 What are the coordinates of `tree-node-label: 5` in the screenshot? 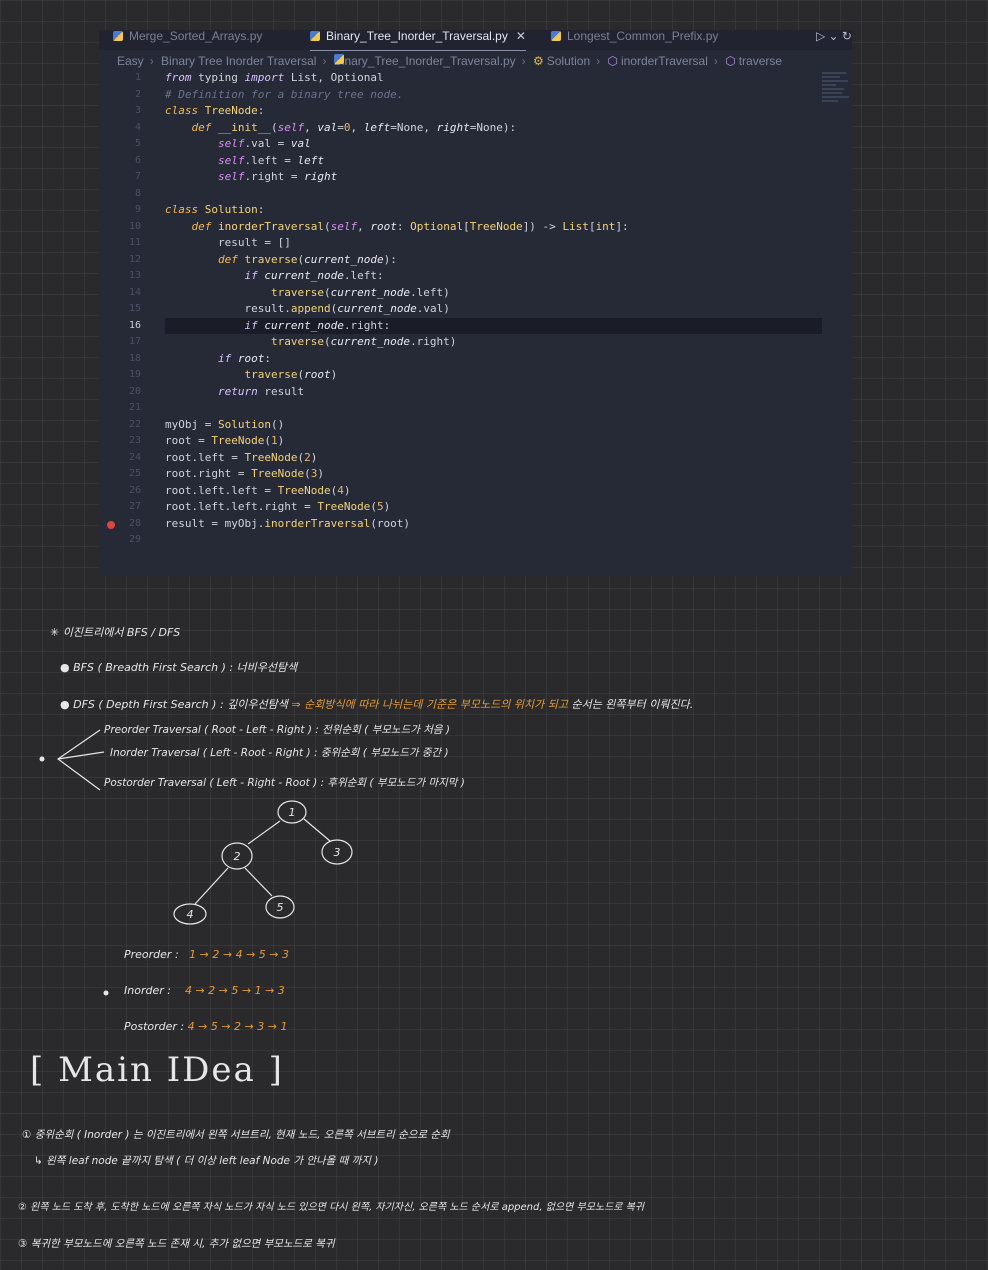 It's located at (280, 907).